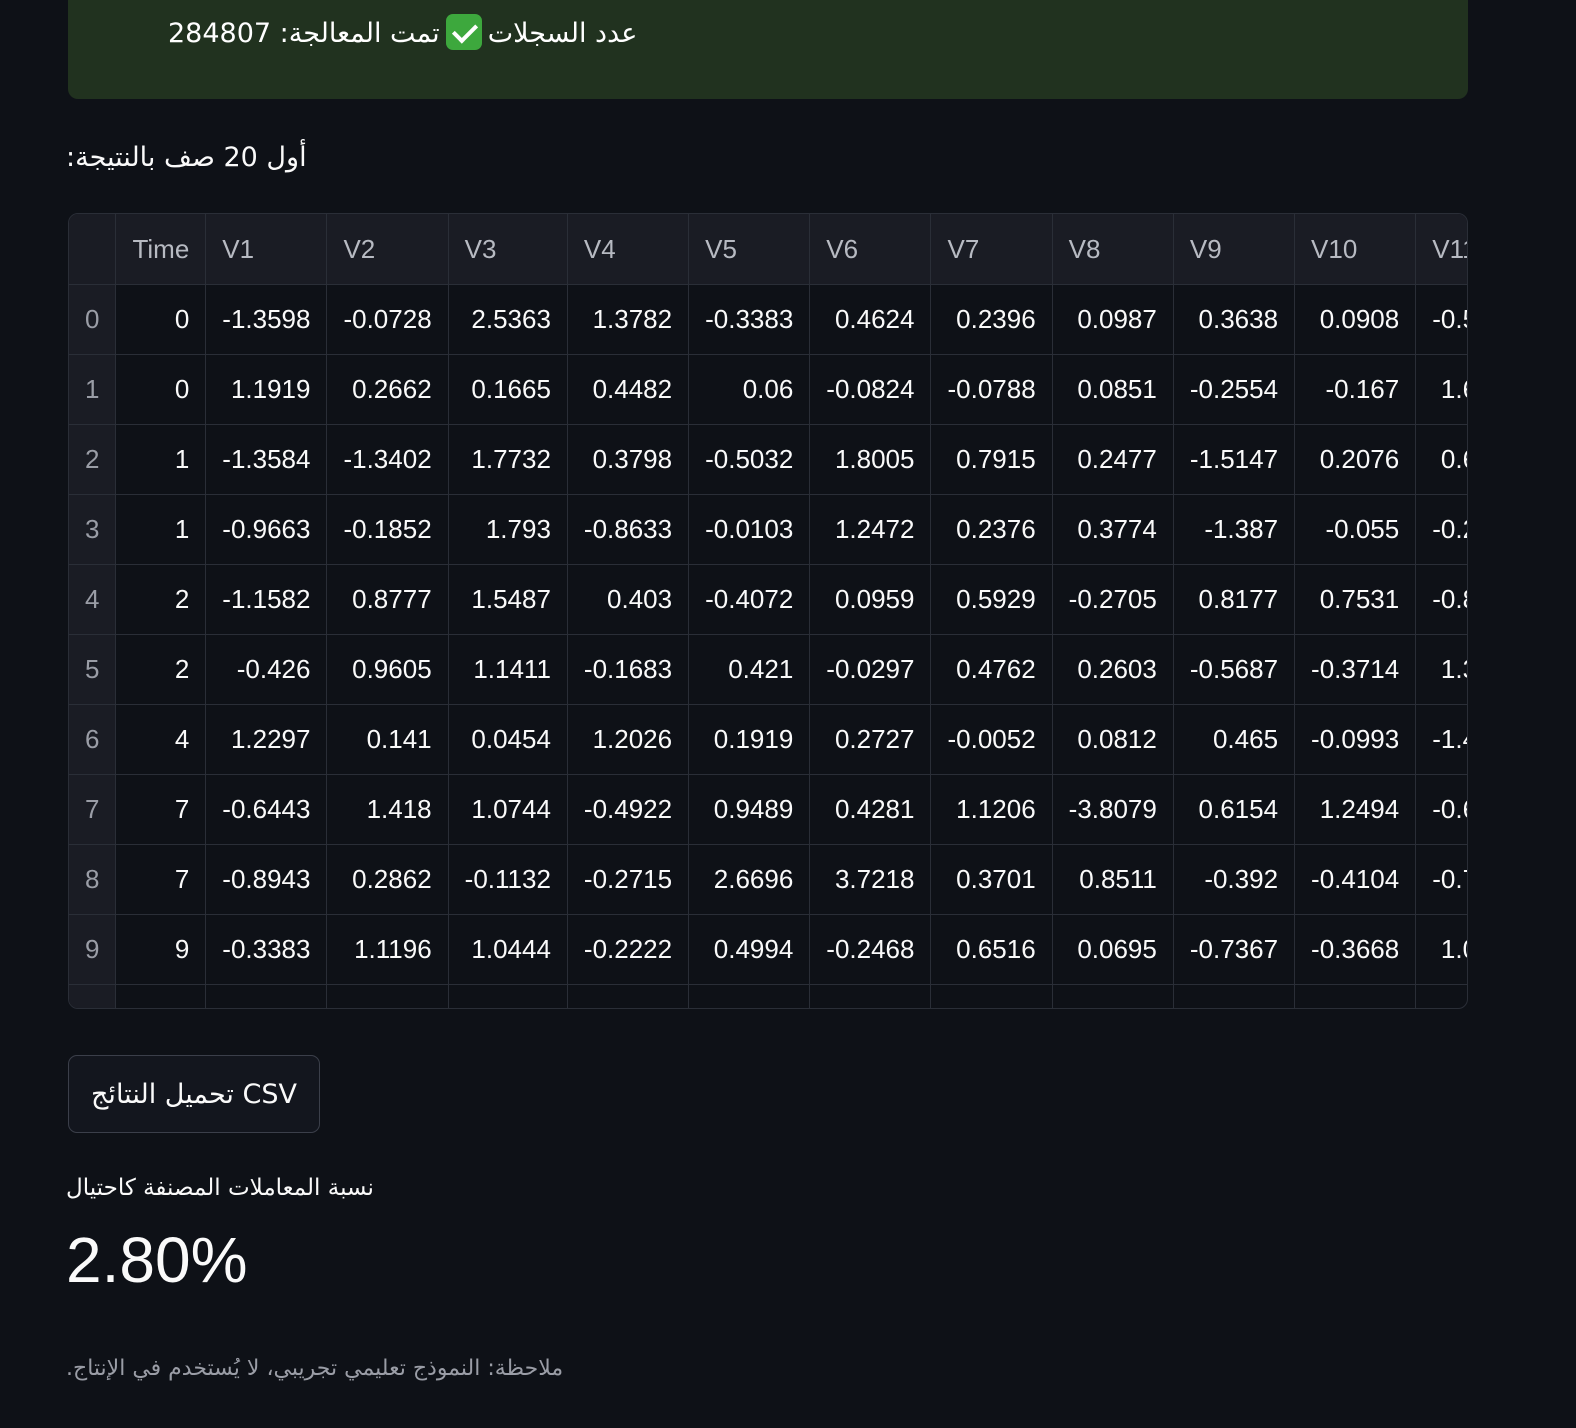 Image resolution: width=1576 pixels, height=1428 pixels. What do you see at coordinates (628, 949) in the screenshot?
I see `table-cell: -0.2222` at bounding box center [628, 949].